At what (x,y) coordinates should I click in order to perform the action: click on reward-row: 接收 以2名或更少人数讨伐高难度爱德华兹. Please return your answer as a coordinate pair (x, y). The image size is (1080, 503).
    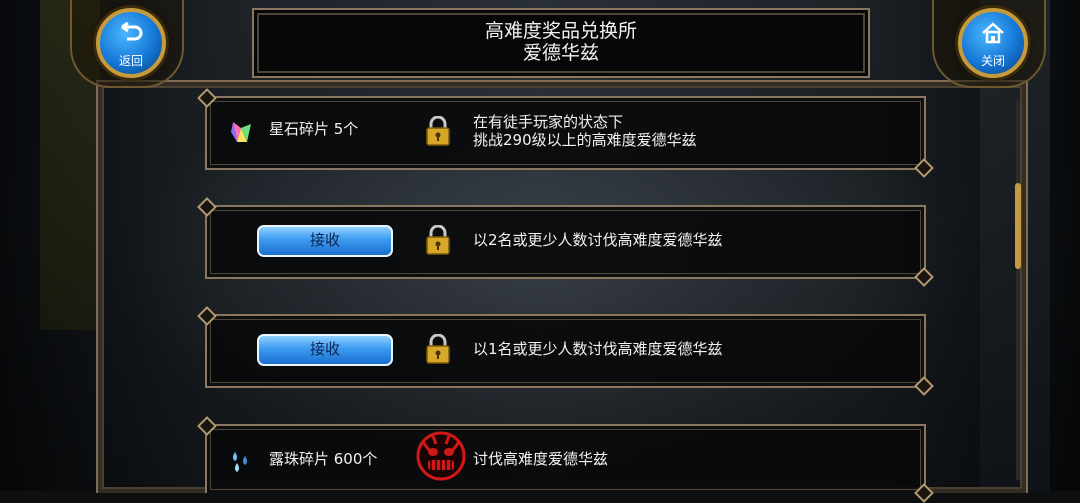
    Looking at the image, I should click on (565, 242).